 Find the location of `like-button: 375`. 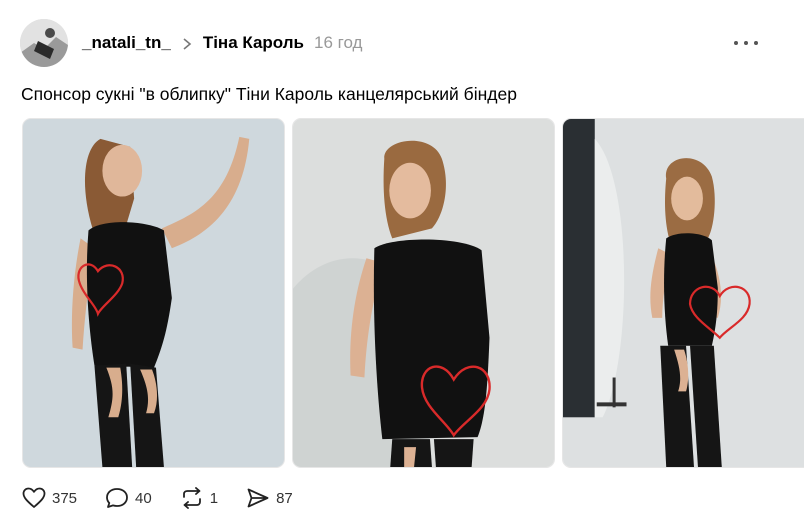

like-button: 375 is located at coordinates (49, 498).